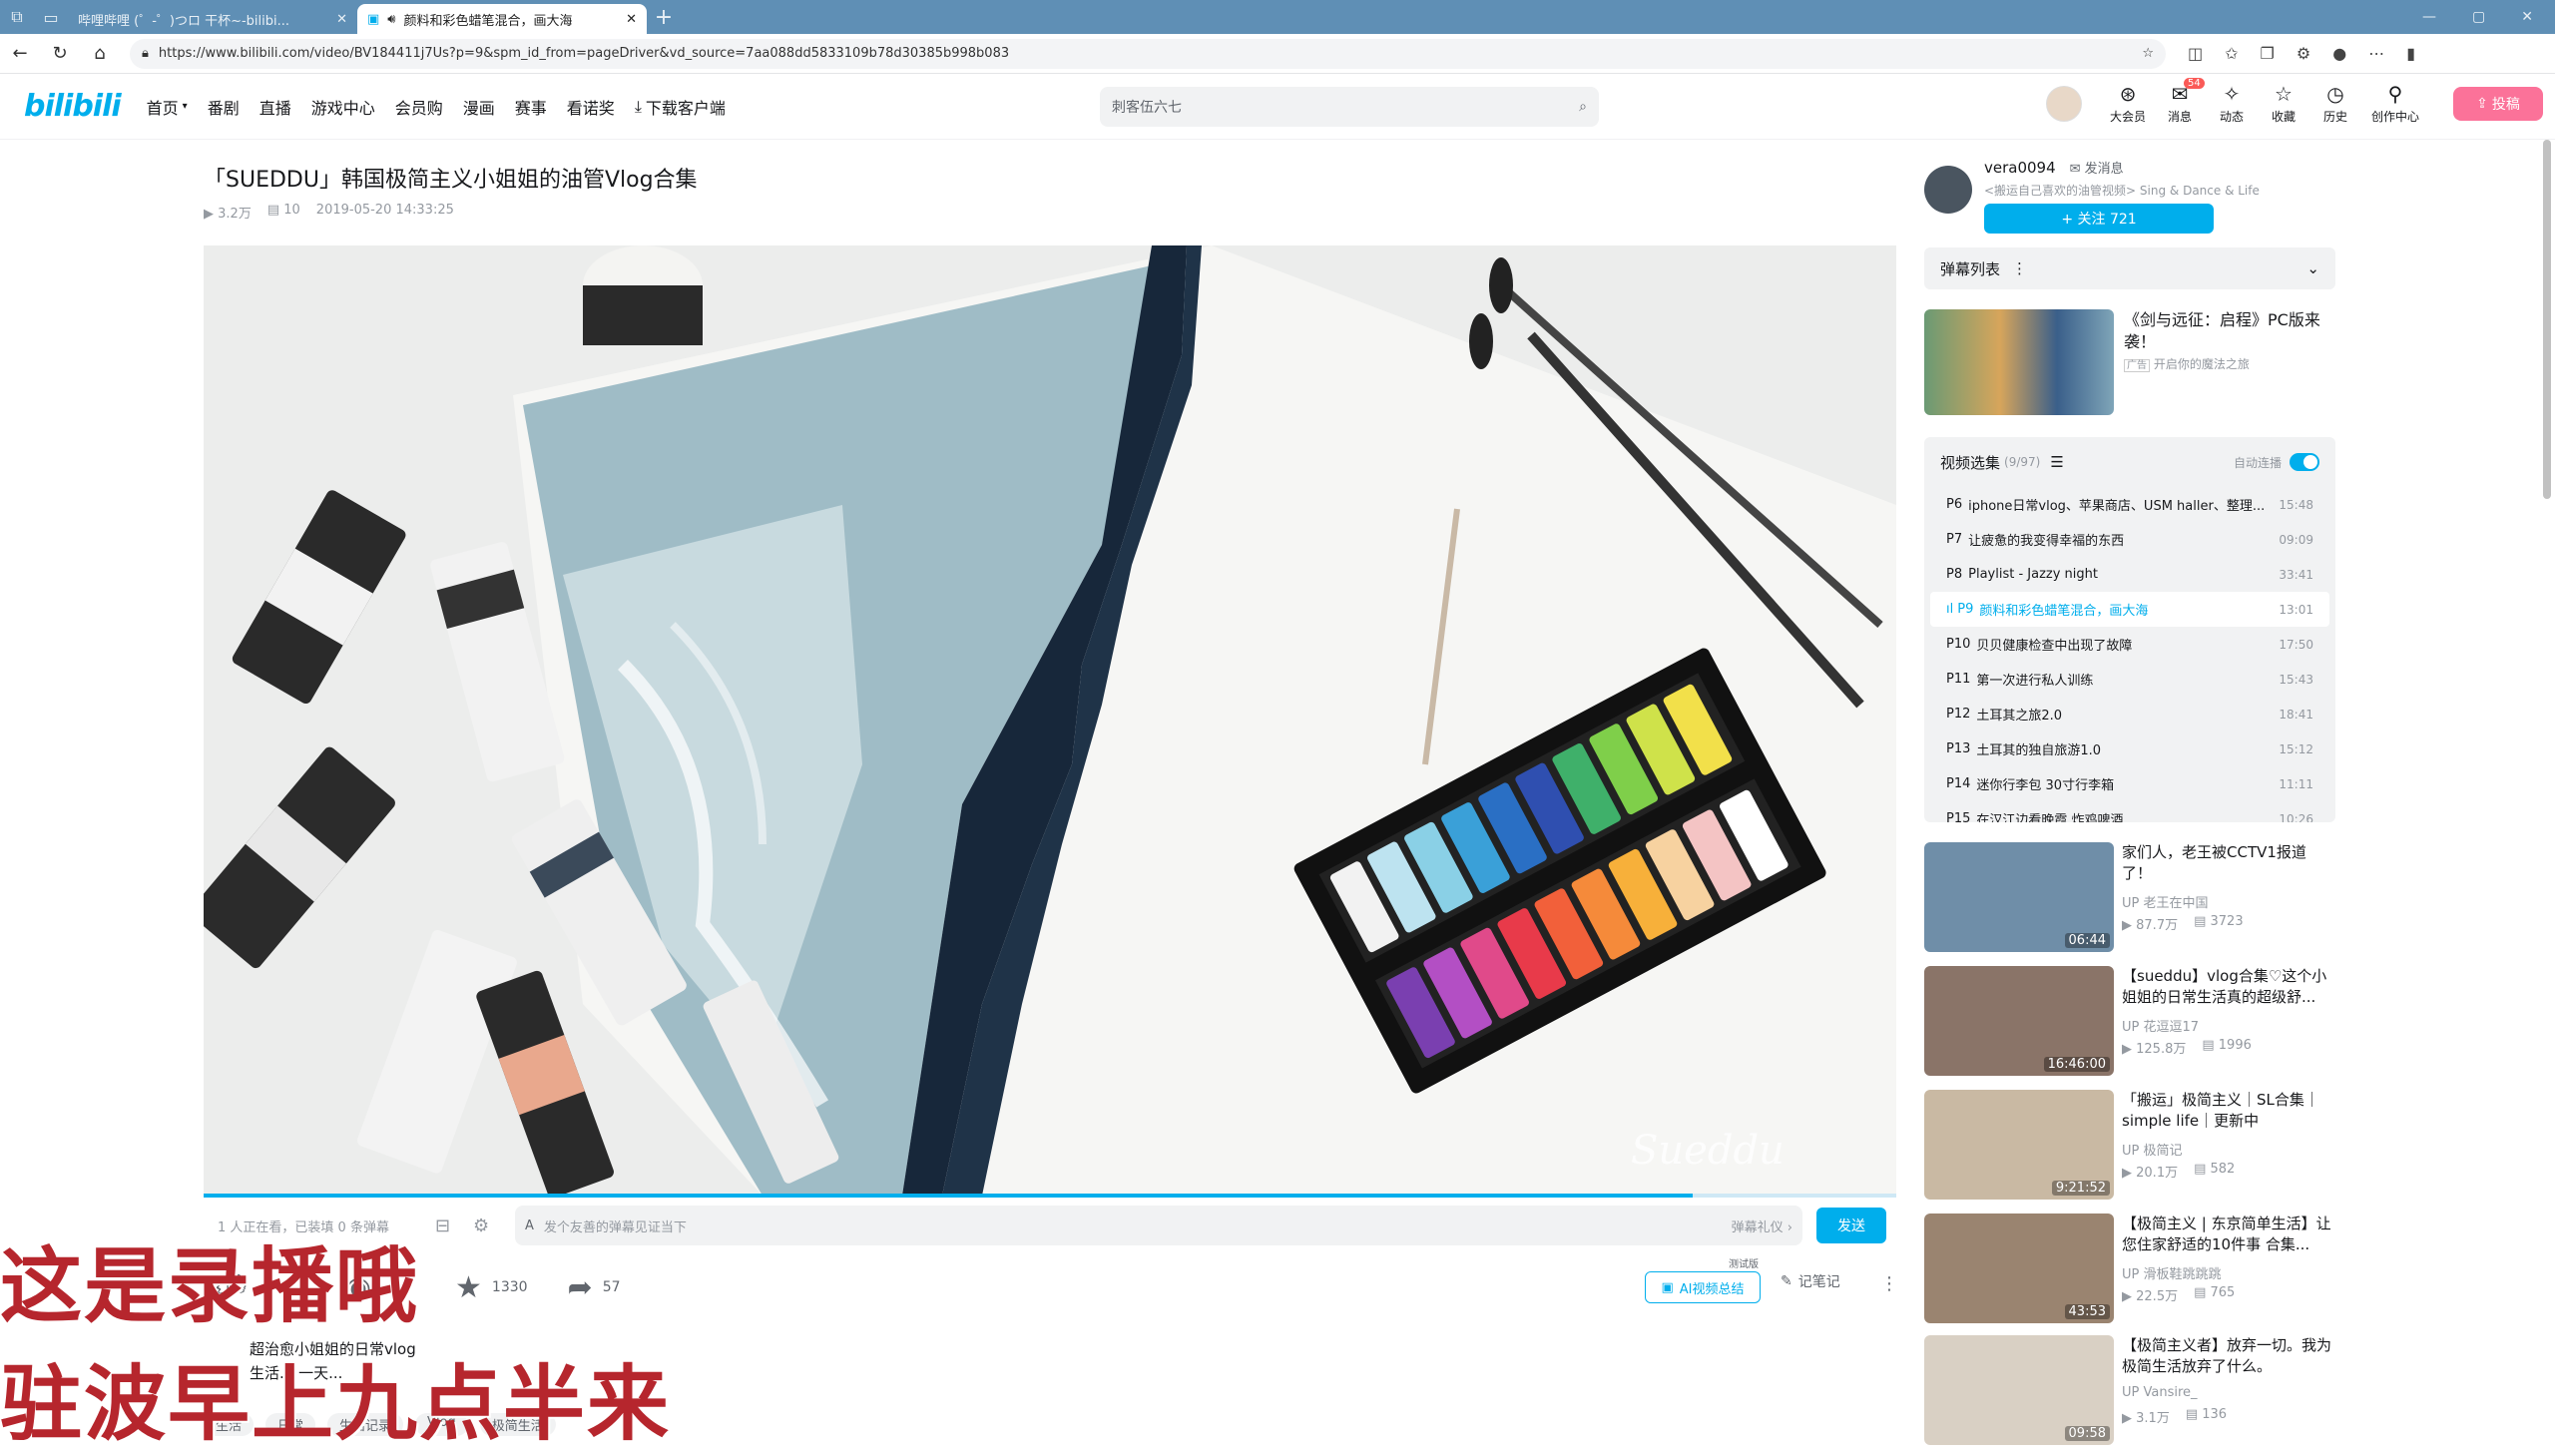 Image resolution: width=2555 pixels, height=1456 pixels. Describe the element at coordinates (2268, 53) in the screenshot. I see `collections-icon: ❐` at that location.